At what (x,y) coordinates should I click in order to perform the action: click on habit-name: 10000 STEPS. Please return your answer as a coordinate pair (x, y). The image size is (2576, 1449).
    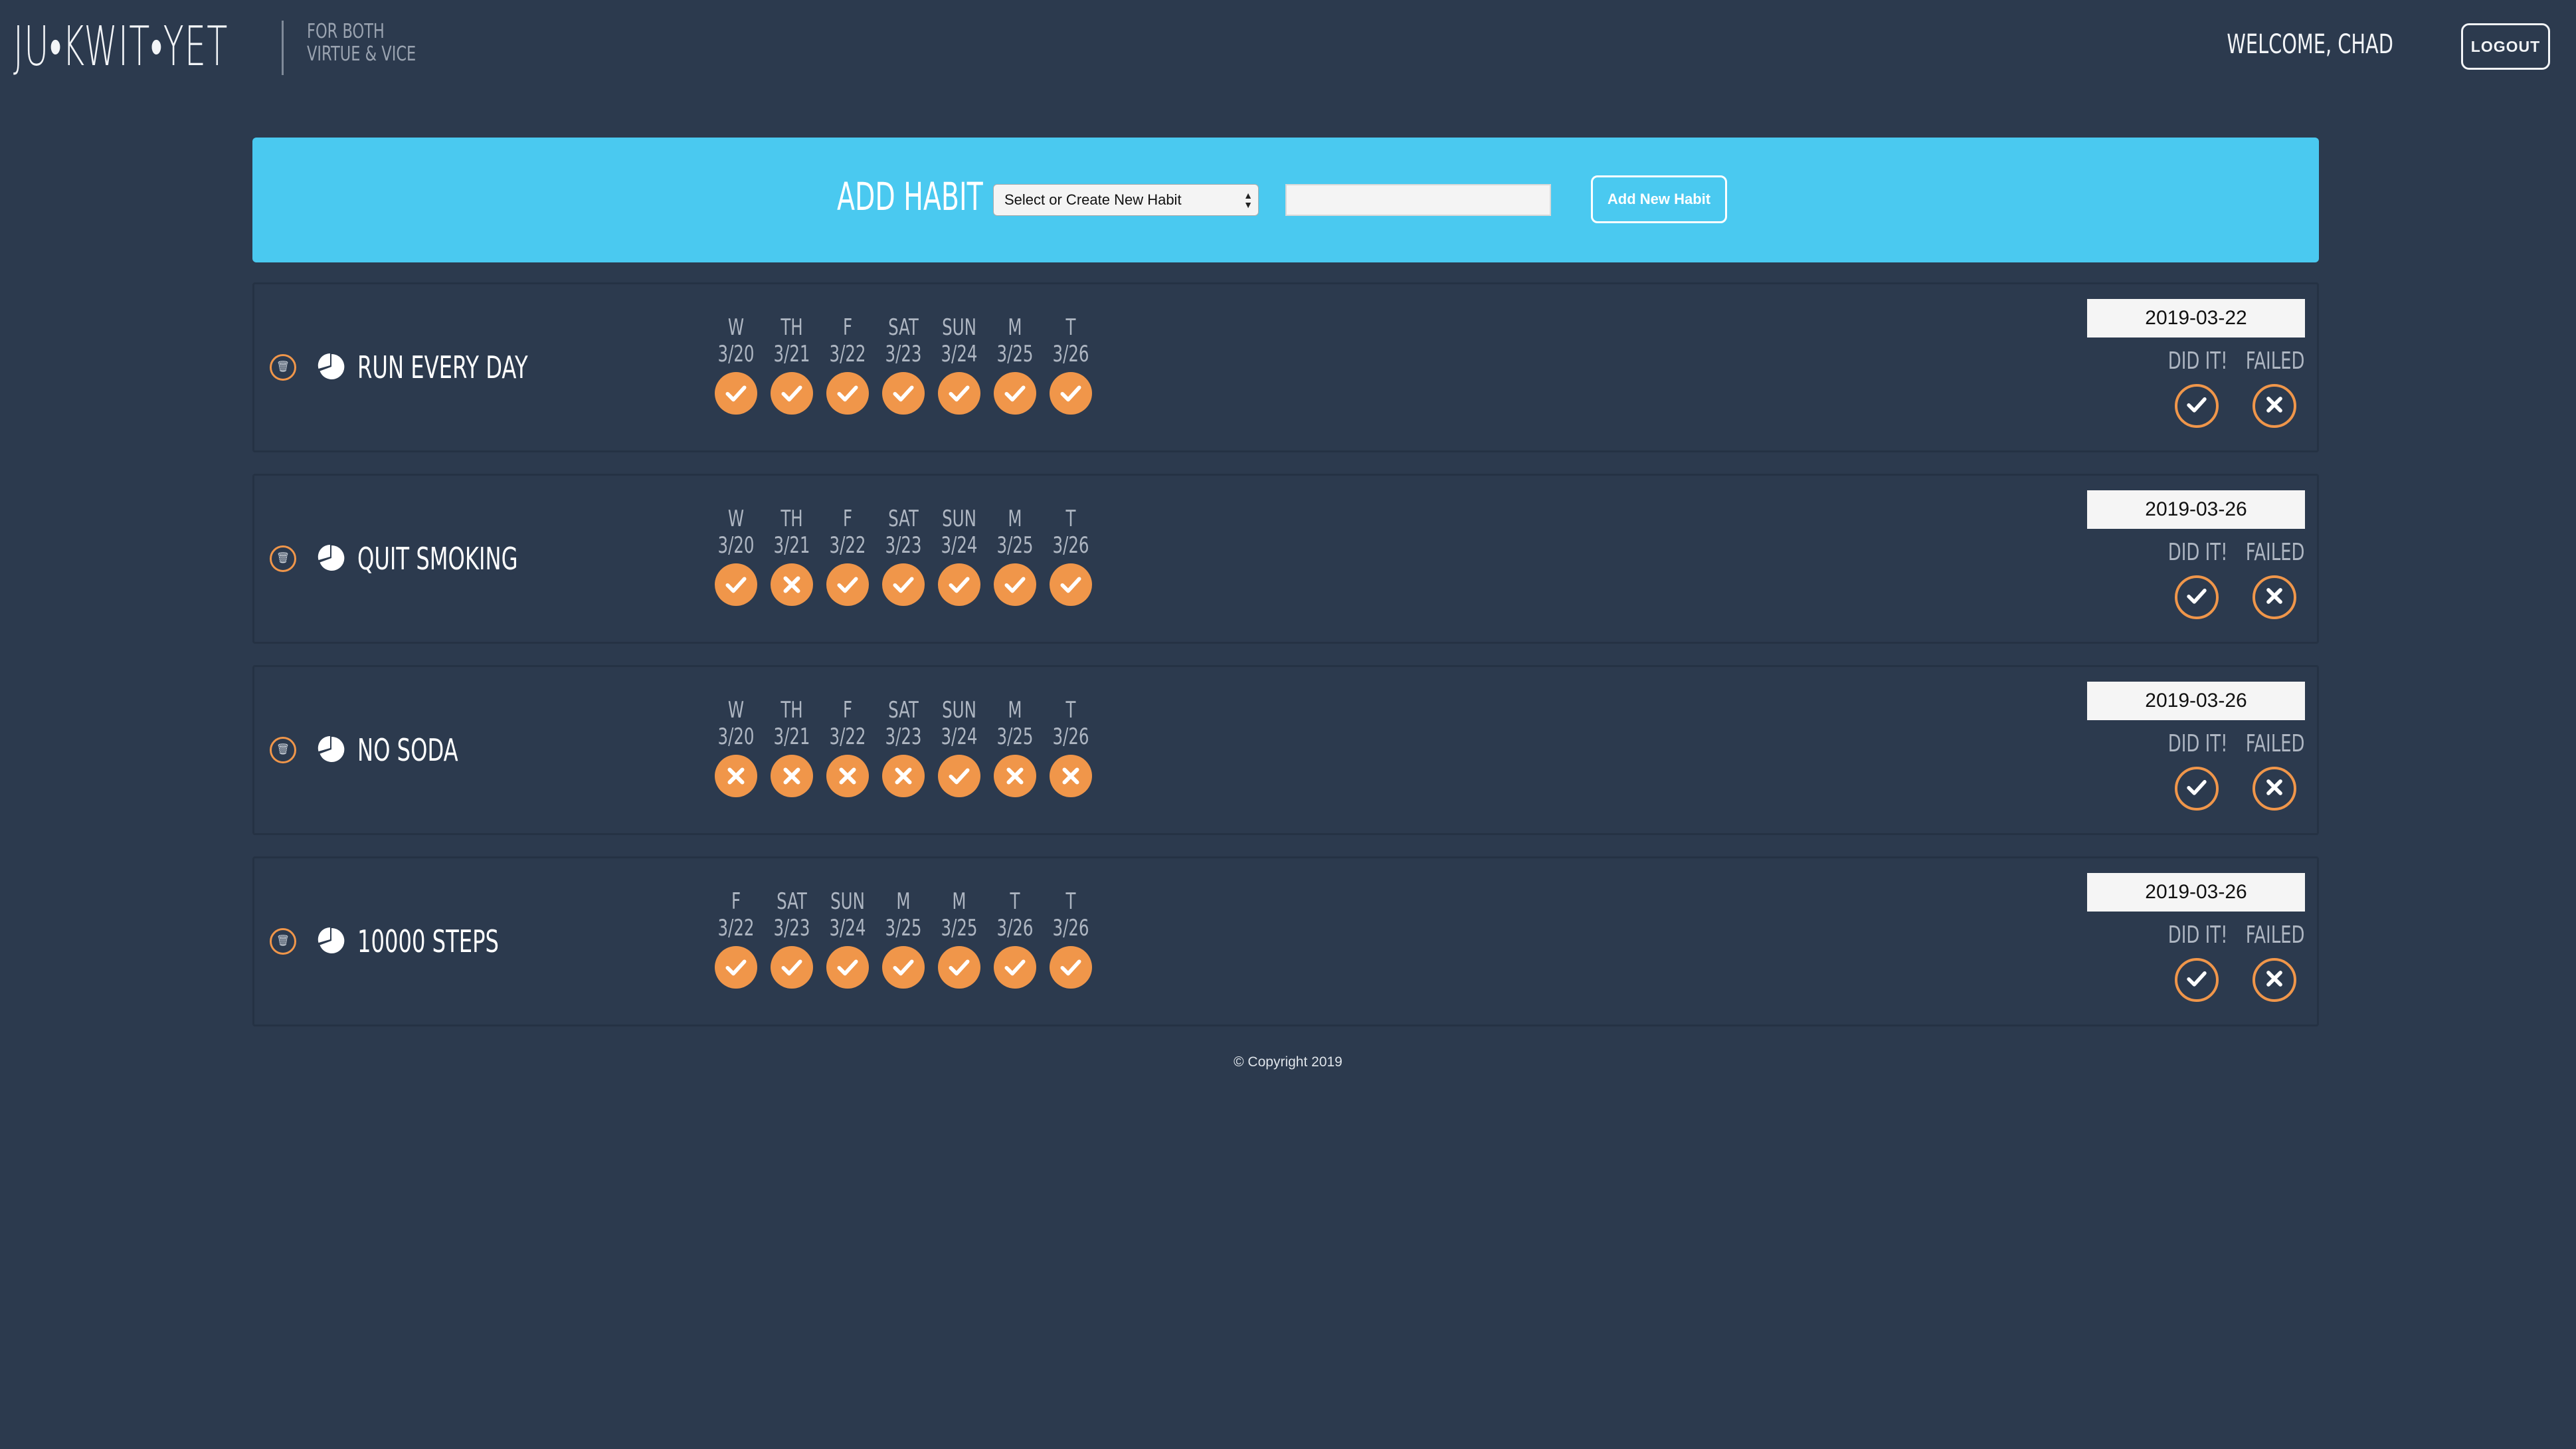
    Looking at the image, I should click on (428, 941).